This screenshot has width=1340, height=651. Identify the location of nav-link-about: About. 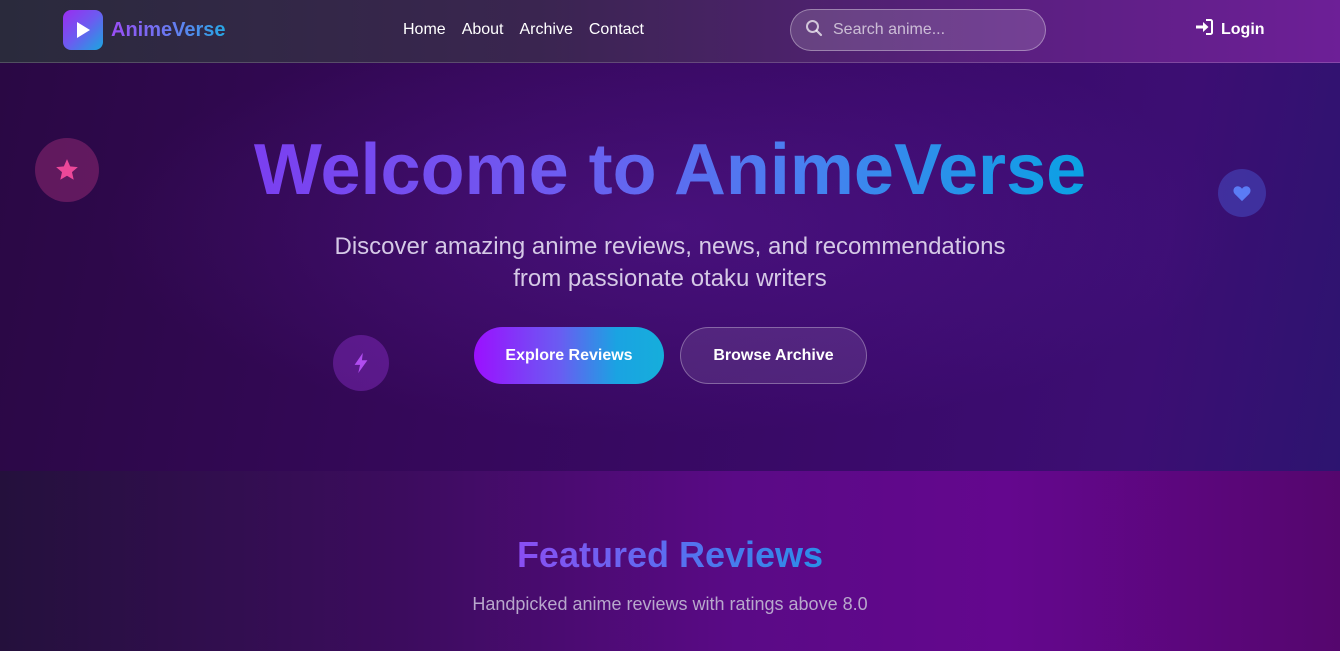
(483, 30).